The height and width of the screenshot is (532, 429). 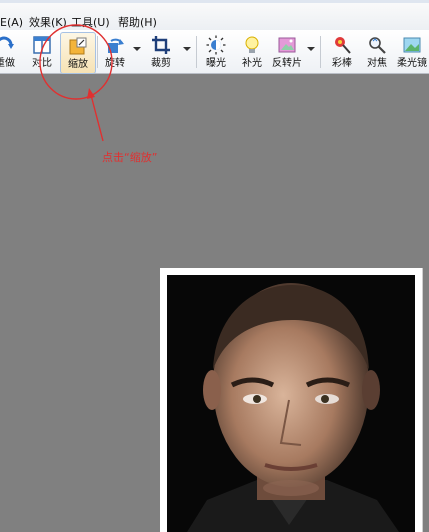 What do you see at coordinates (97, 118) in the screenshot?
I see `annotation-arrow-line` at bounding box center [97, 118].